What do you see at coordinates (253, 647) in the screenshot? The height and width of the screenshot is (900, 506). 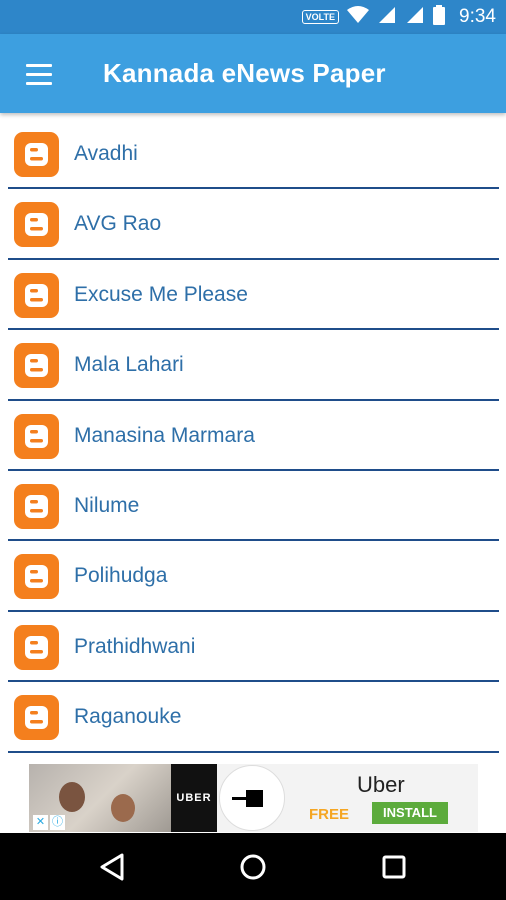 I see `list-item: Prathidhwani` at bounding box center [253, 647].